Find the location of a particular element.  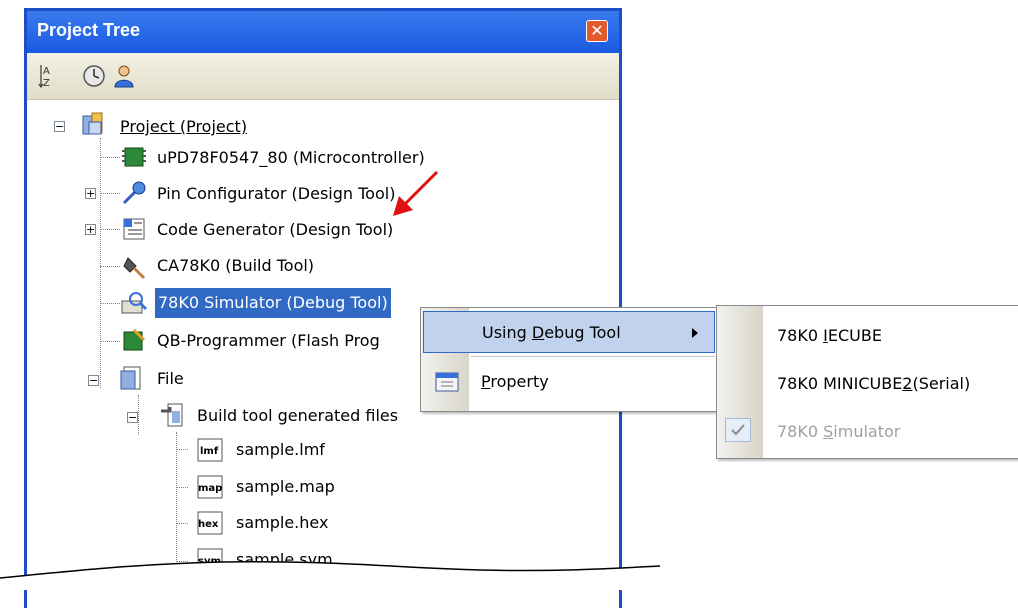

panel-titlebar: Project Tree ✕ is located at coordinates (323, 32).